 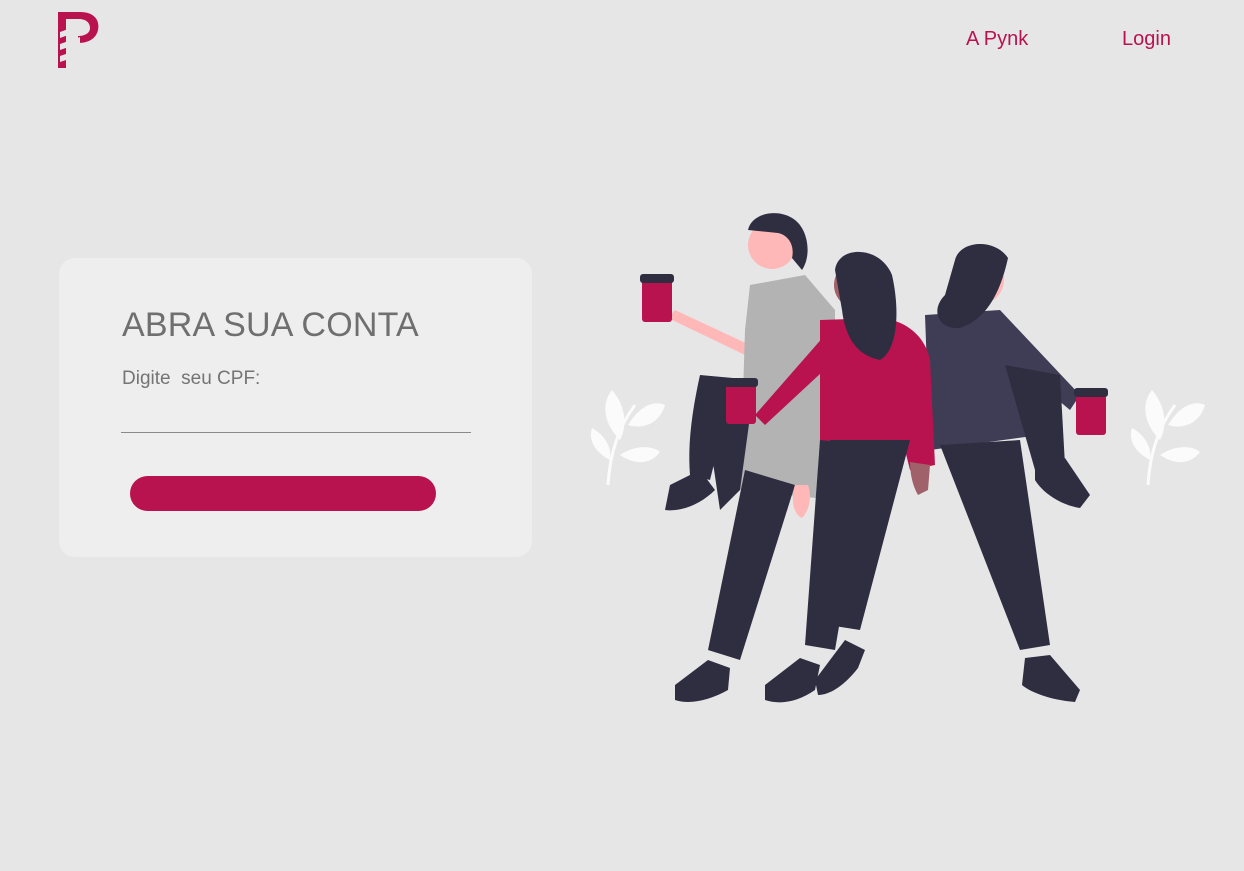 What do you see at coordinates (737, 457) in the screenshot?
I see `person-man-figure` at bounding box center [737, 457].